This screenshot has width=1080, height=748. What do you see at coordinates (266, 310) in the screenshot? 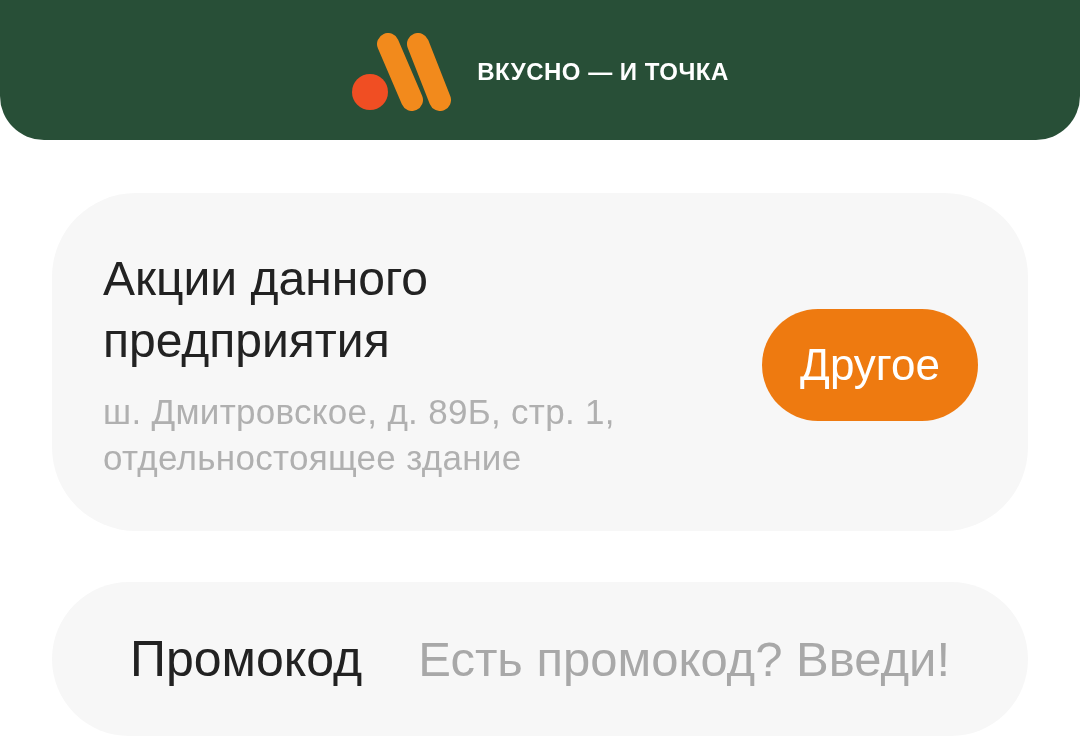
I see `promotions-title: Акции данного предприятия` at bounding box center [266, 310].